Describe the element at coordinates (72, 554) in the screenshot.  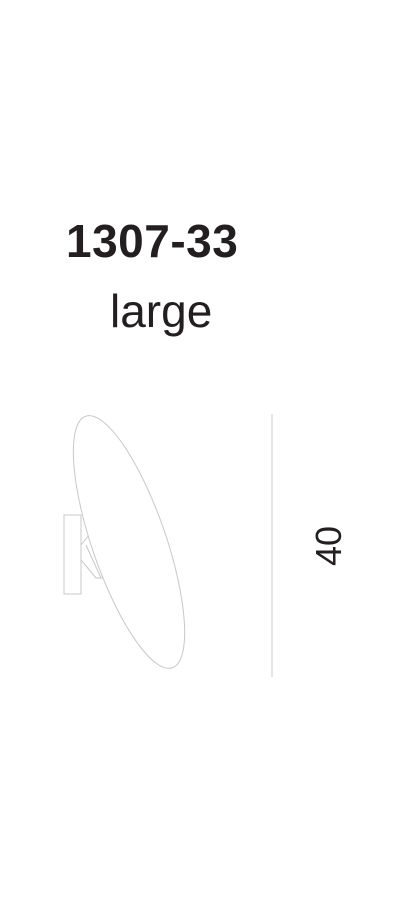
I see `wall-plate` at that location.